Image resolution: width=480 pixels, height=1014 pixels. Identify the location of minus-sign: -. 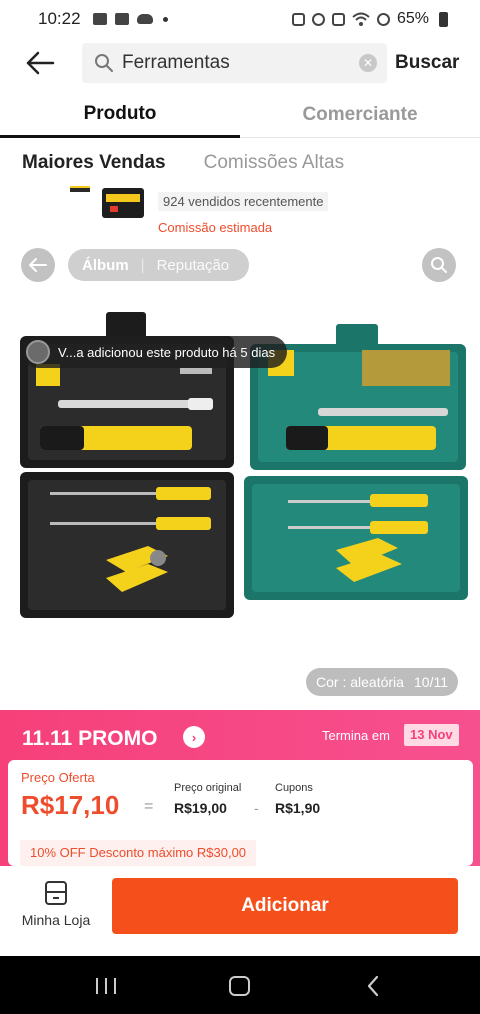
(256, 808).